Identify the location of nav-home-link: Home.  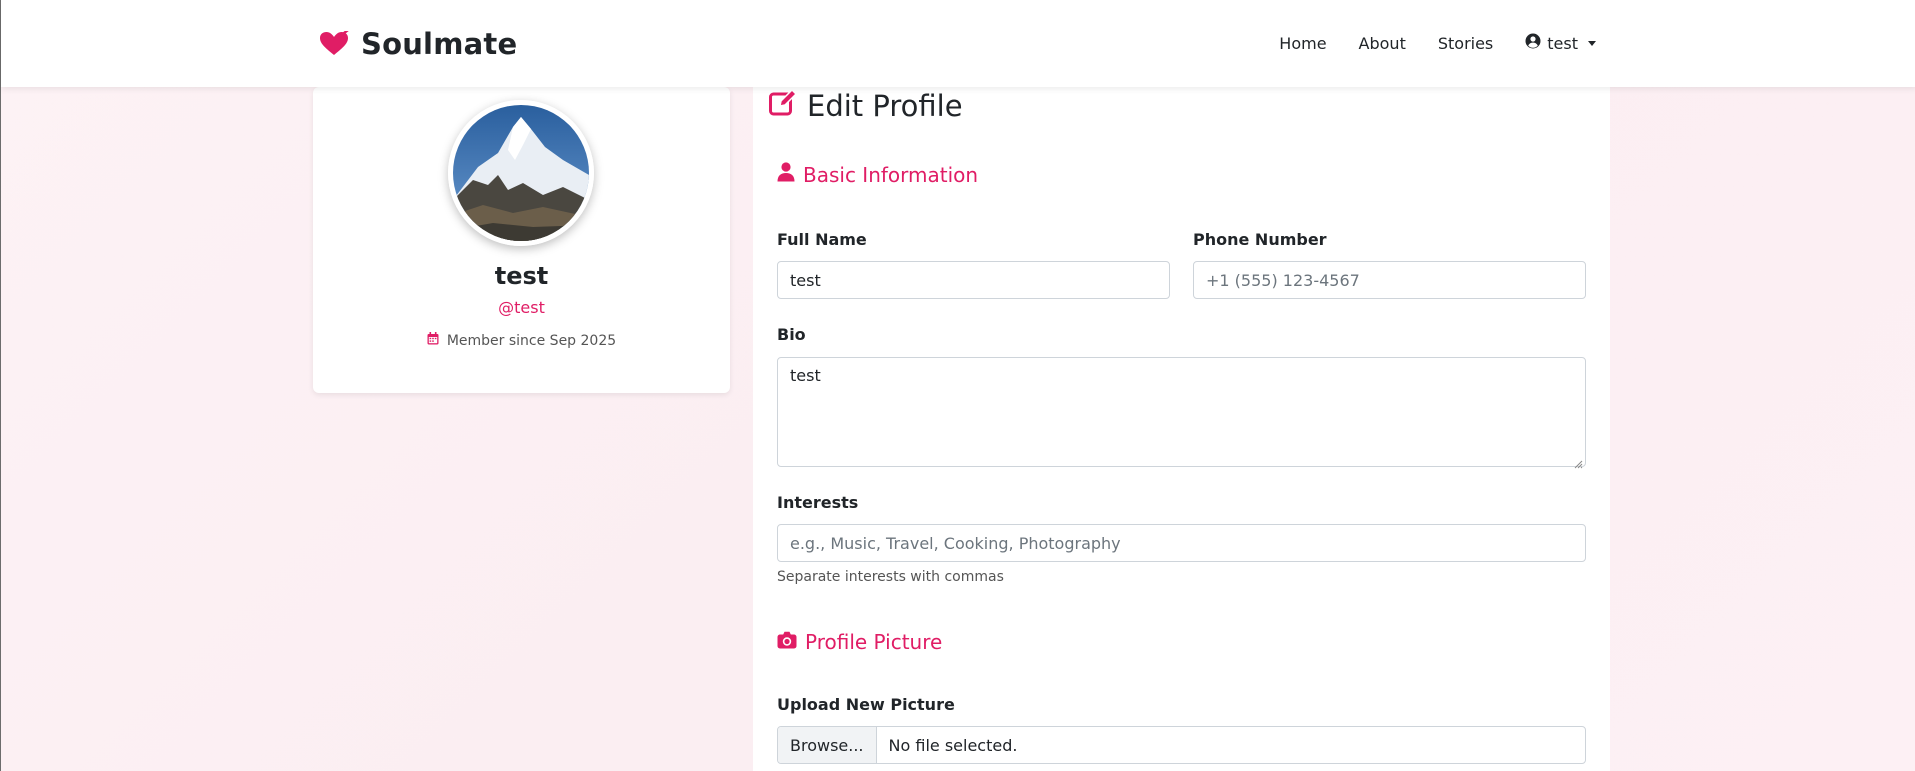
(1302, 43).